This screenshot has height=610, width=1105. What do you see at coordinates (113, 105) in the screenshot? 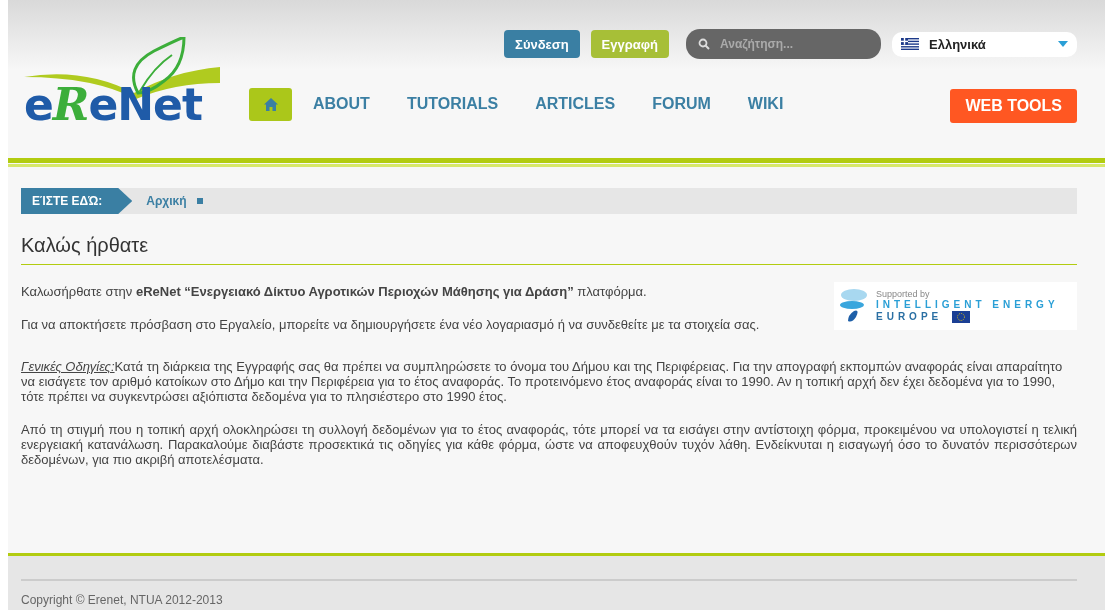
I see `logo-wordmark: eReNet` at bounding box center [113, 105].